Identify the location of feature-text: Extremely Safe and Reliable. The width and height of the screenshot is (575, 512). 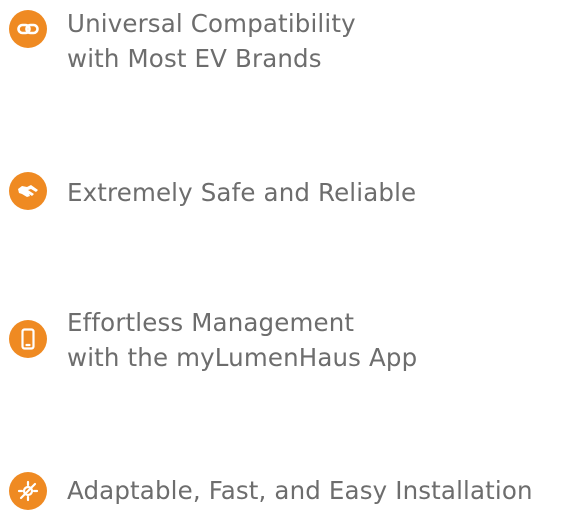
(241, 192).